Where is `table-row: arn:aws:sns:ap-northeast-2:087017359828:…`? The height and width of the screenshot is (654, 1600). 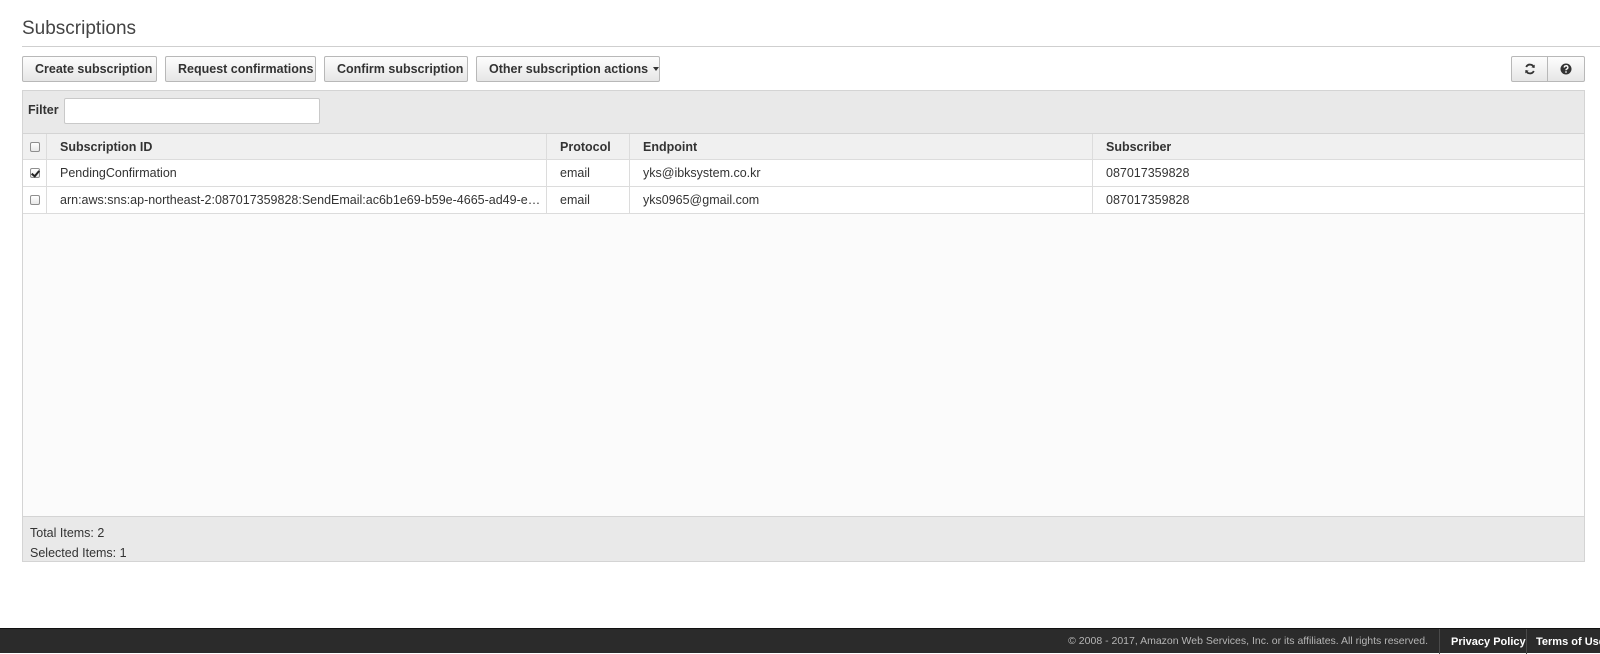
table-row: arn:aws:sns:ap-northeast-2:087017359828:… is located at coordinates (803, 200).